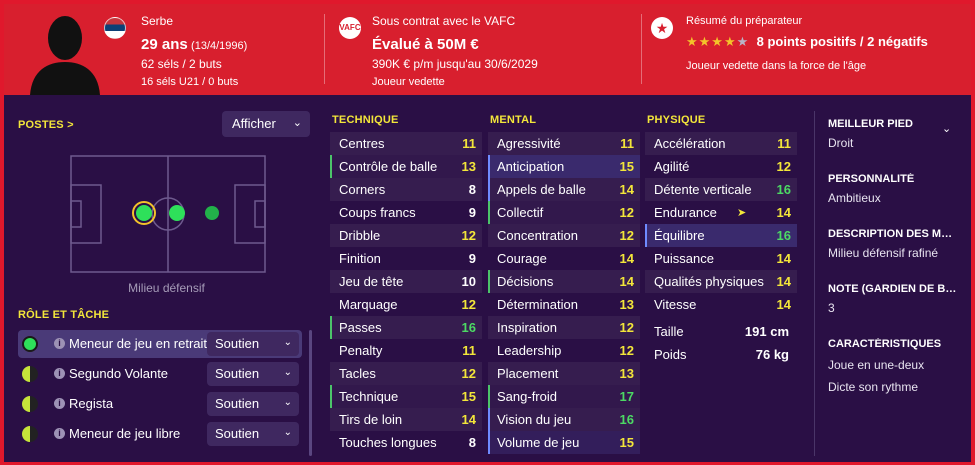 The width and height of the screenshot is (975, 465). I want to click on mental-title: MENTAL, so click(513, 120).